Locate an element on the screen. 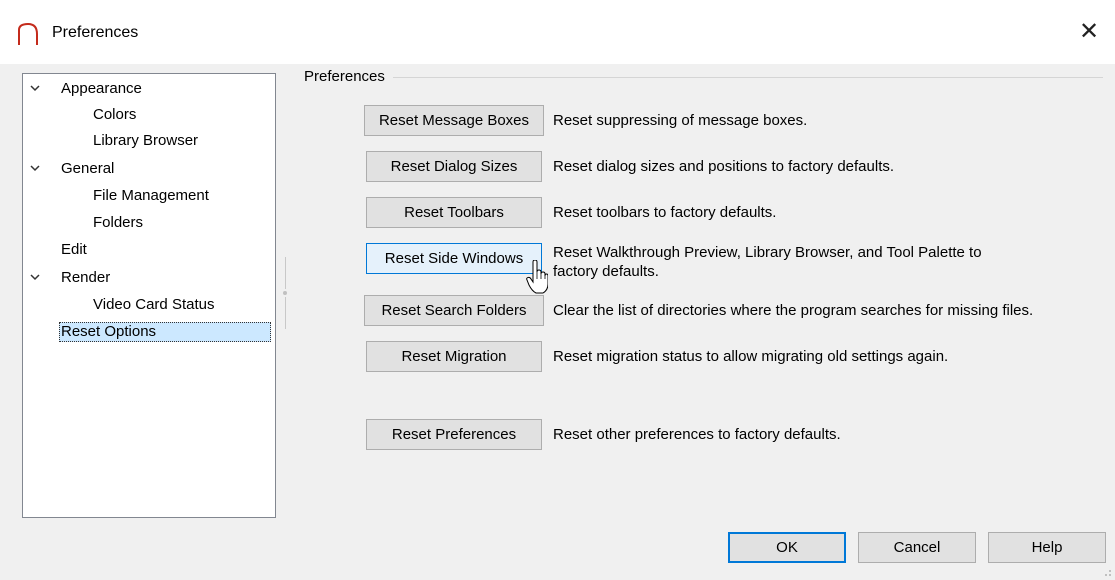 The width and height of the screenshot is (1115, 580). close-icon: ✕ is located at coordinates (1089, 31).